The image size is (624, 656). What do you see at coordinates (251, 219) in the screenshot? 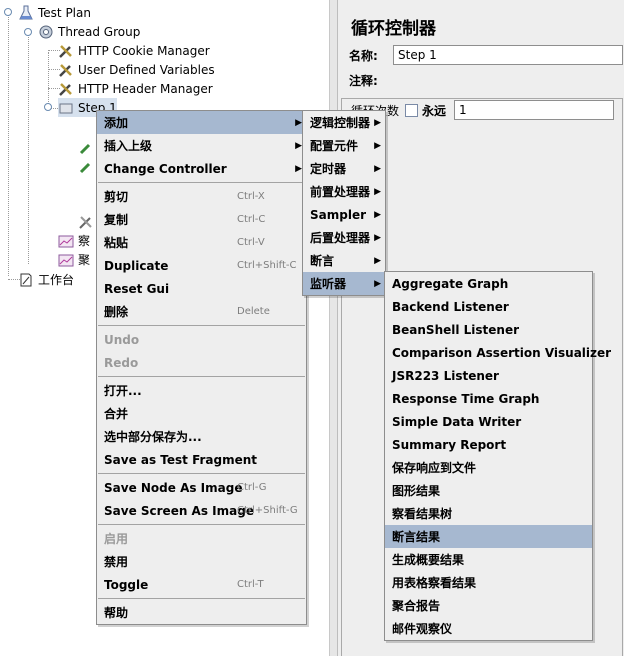
I see `menu-item-shortcut: Ctrl-C` at bounding box center [251, 219].